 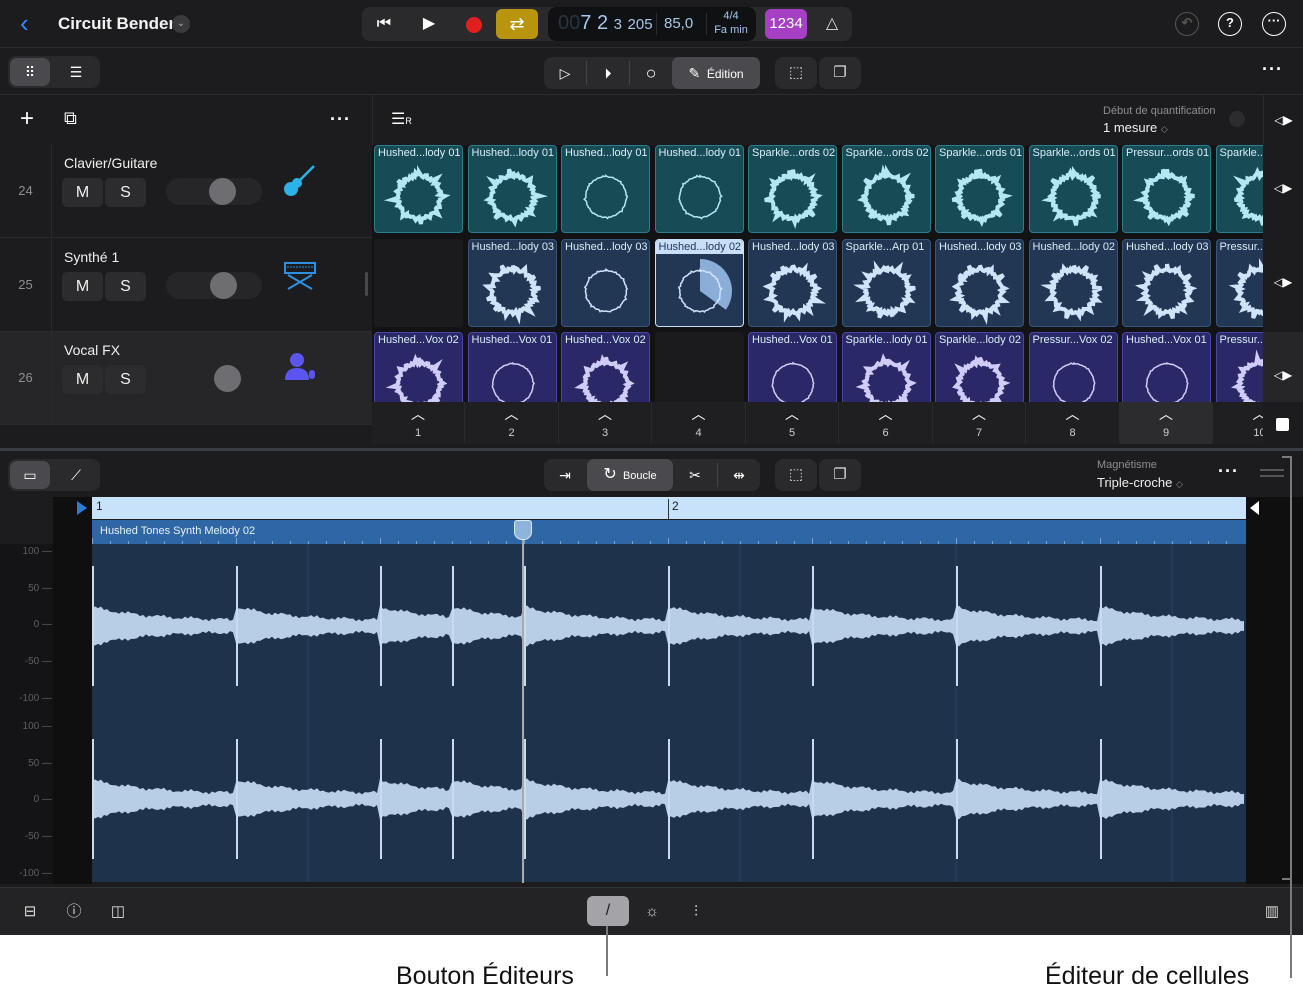 I want to click on undo-button: ↶, so click(x=1187, y=24).